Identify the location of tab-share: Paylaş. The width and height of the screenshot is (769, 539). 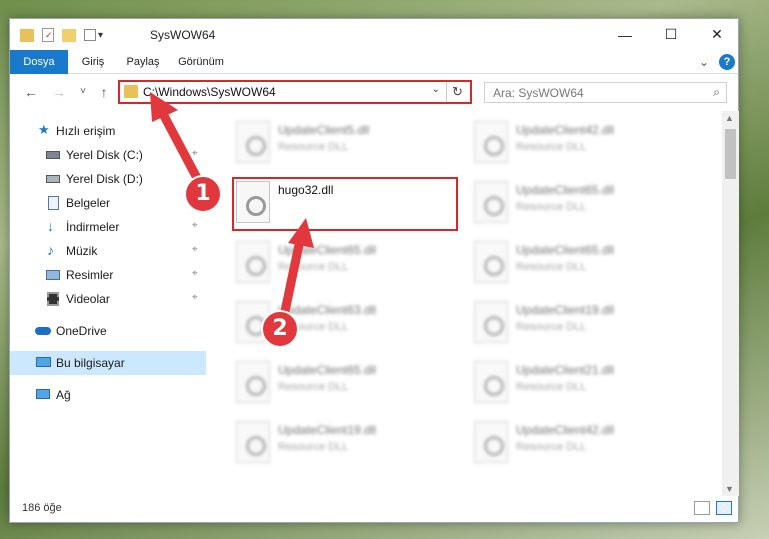
(143, 62).